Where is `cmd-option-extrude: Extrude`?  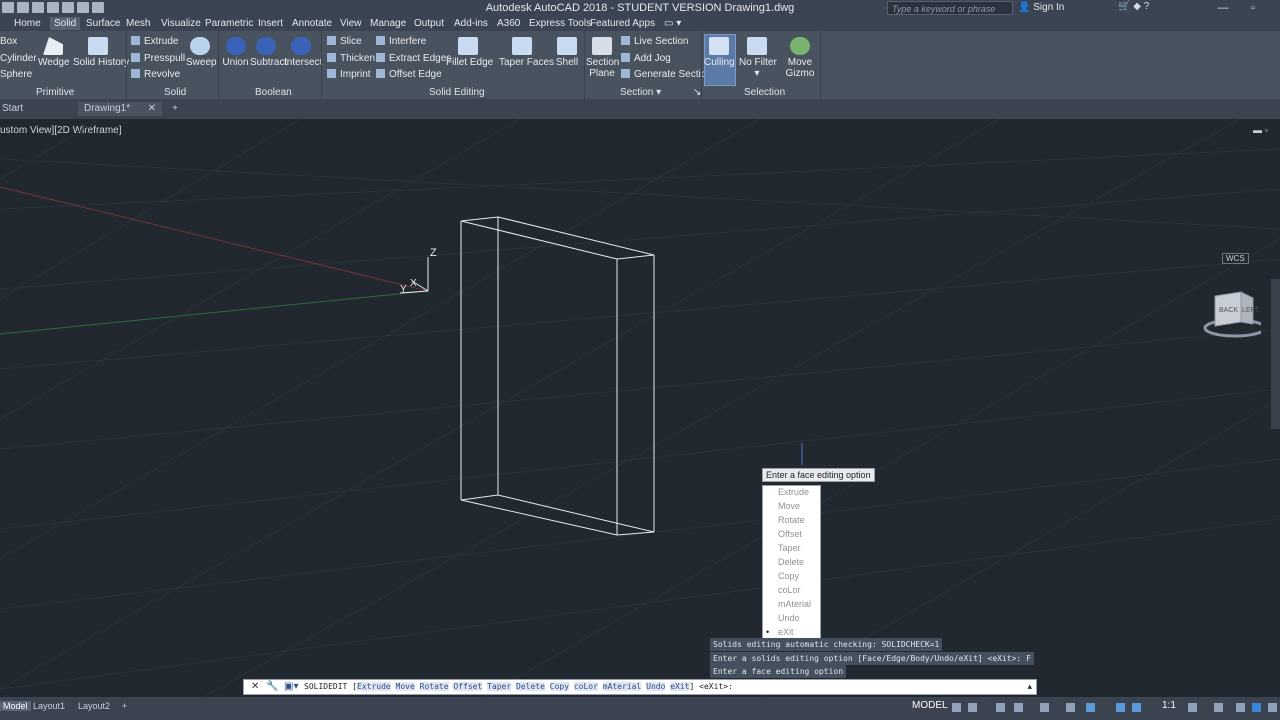 cmd-option-extrude: Extrude is located at coordinates (374, 686).